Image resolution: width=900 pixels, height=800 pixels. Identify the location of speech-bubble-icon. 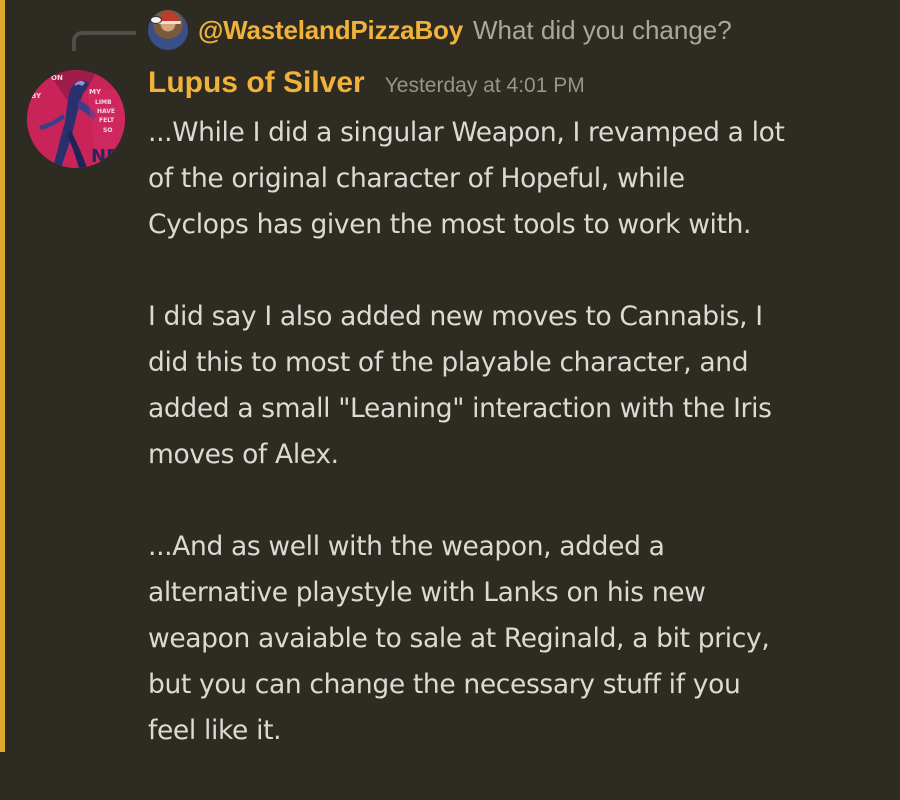
(156, 20).